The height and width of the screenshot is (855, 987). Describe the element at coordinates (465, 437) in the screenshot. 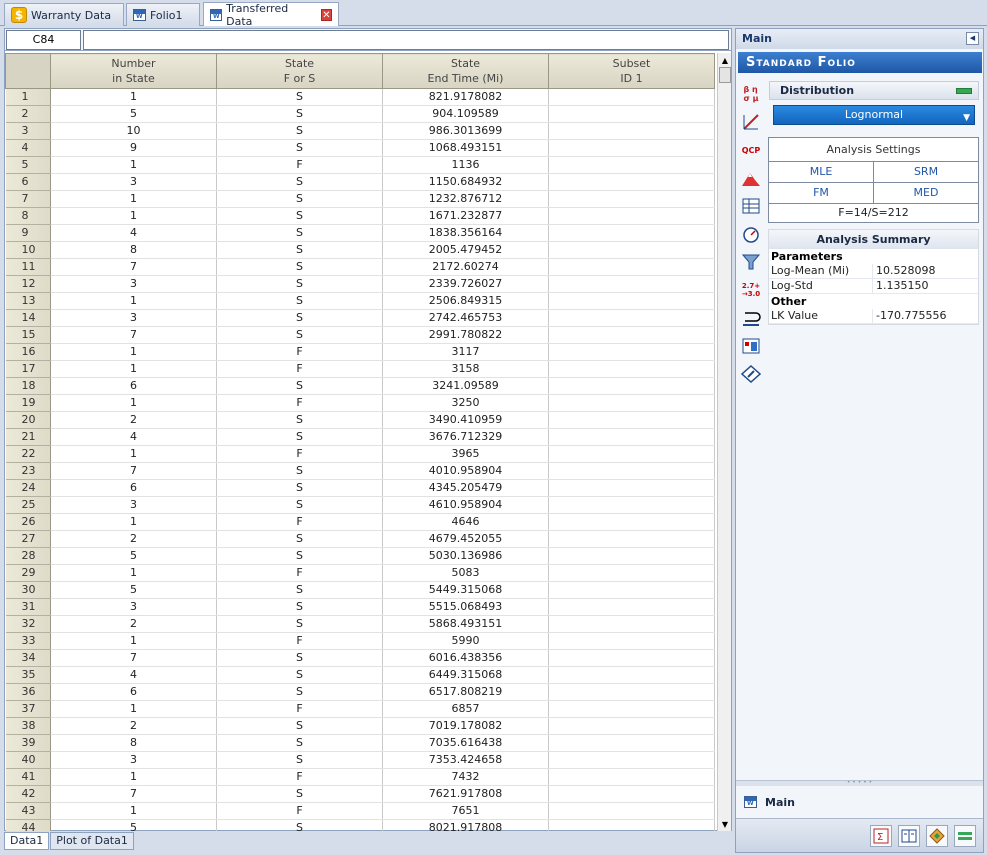

I see `cell-end-time: 3676.712329` at that location.